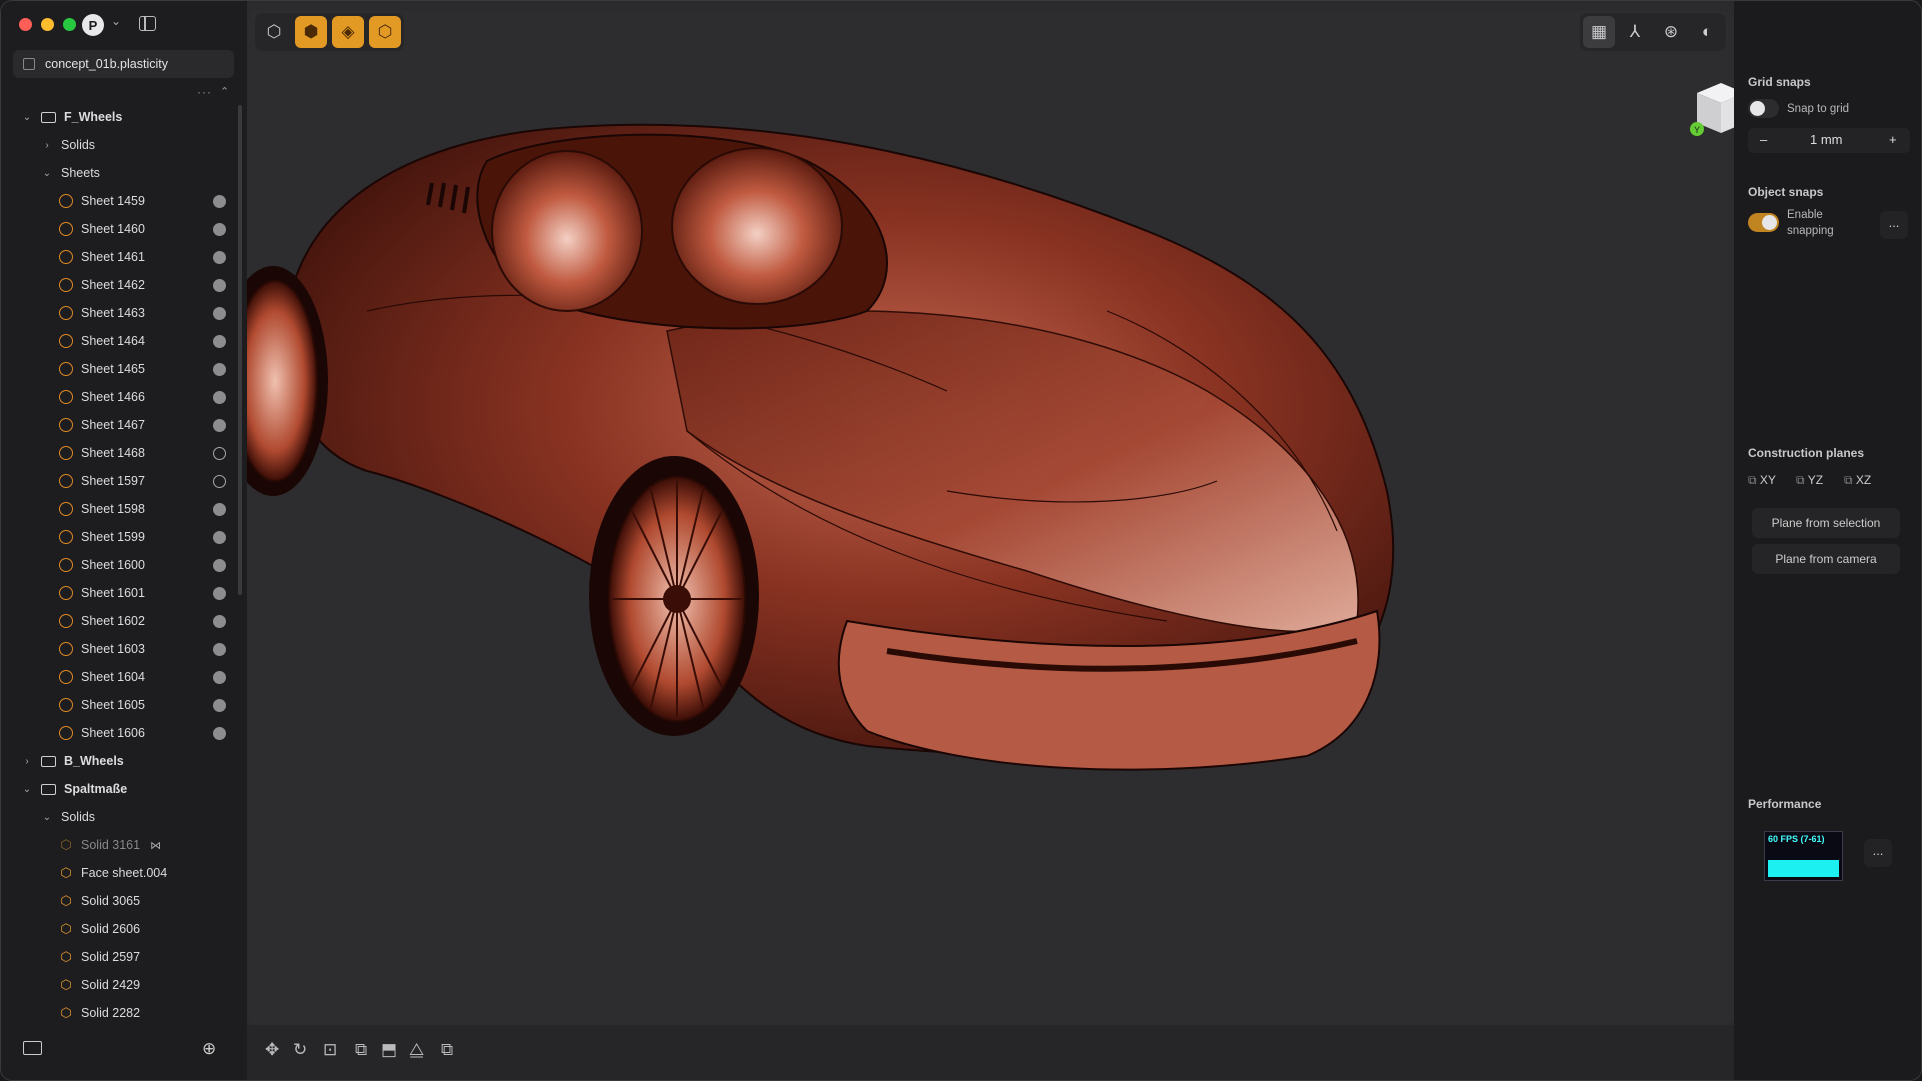 The image size is (1922, 1081). Describe the element at coordinates (120, 1010) in the screenshot. I see `tree-row: ⬡ Solid 2282` at that location.